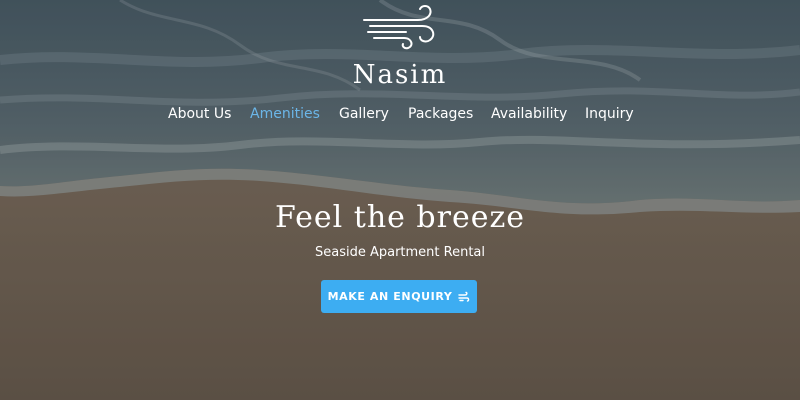 Image resolution: width=800 pixels, height=400 pixels. What do you see at coordinates (400, 75) in the screenshot?
I see `brand-name: Nasim` at bounding box center [400, 75].